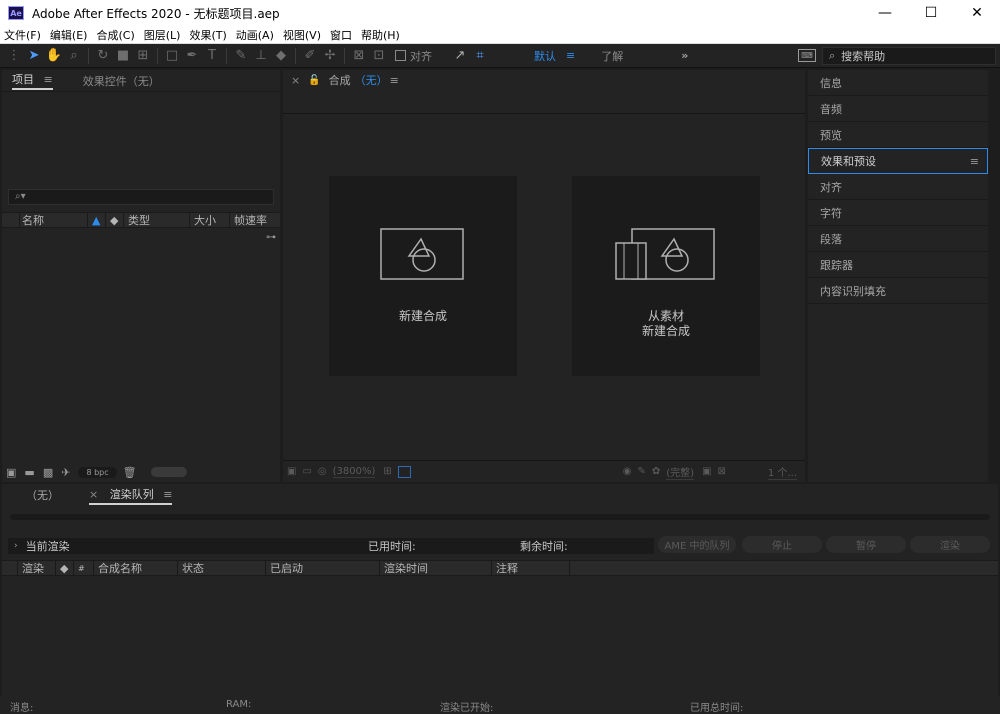  What do you see at coordinates (131, 495) in the screenshot?
I see `tab-render-queue: × 渲染队列 ≡` at bounding box center [131, 495].